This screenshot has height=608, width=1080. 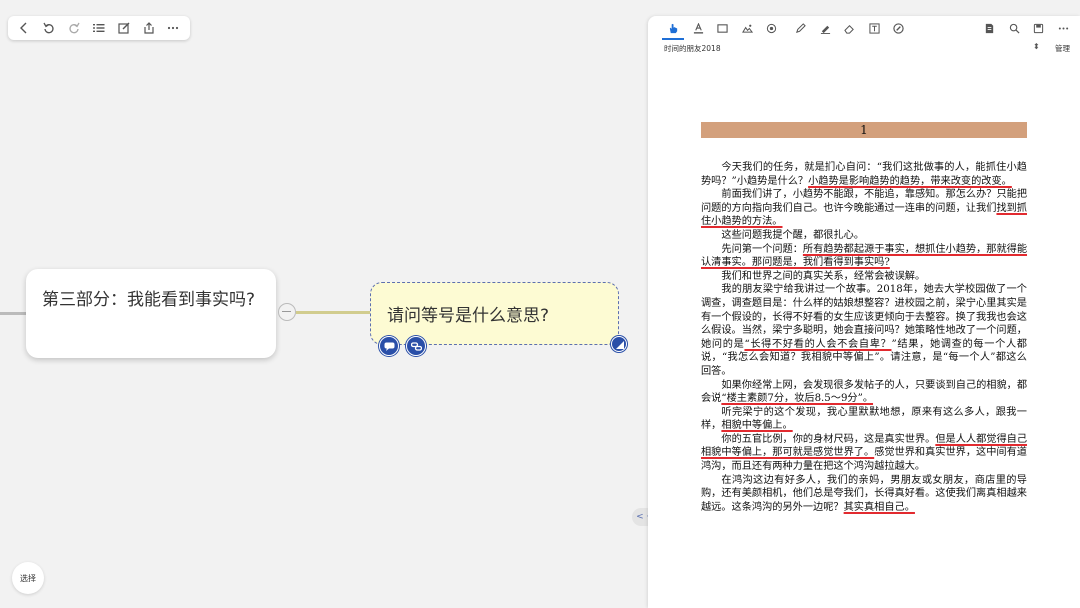 I want to click on rectangle-icon, so click(x=722, y=28).